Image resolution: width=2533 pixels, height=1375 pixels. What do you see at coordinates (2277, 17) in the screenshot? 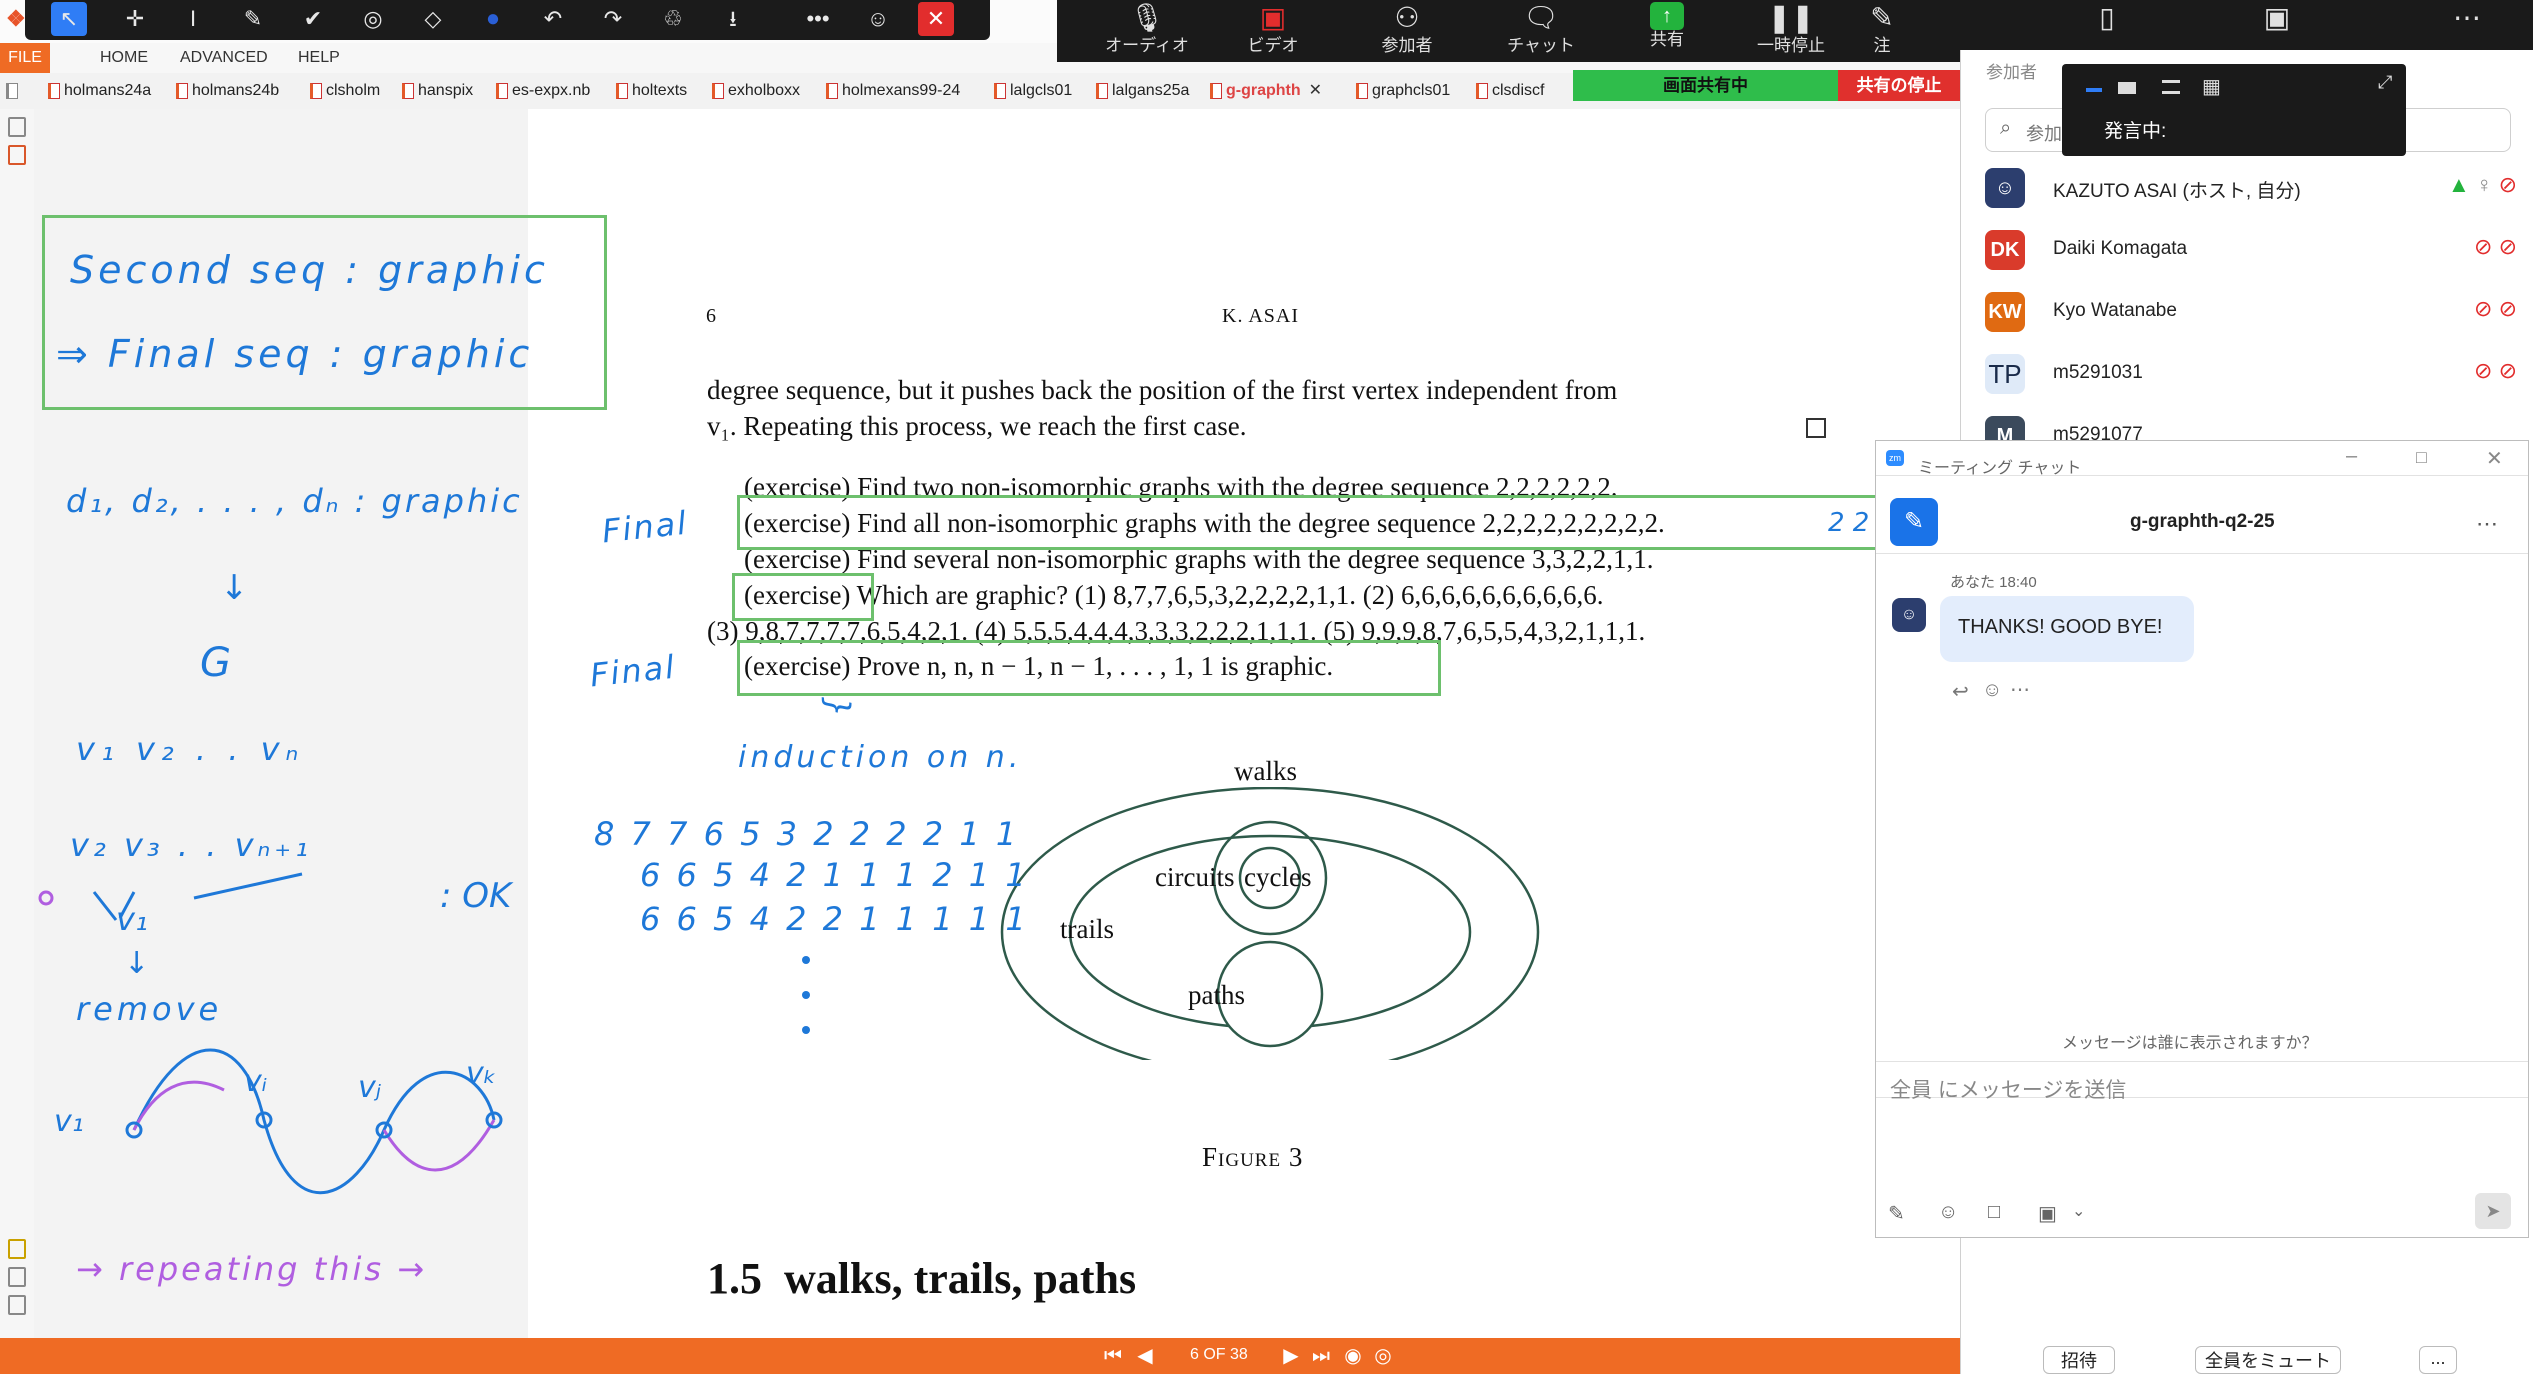
I see `whiteboard-icon: ▣` at bounding box center [2277, 17].